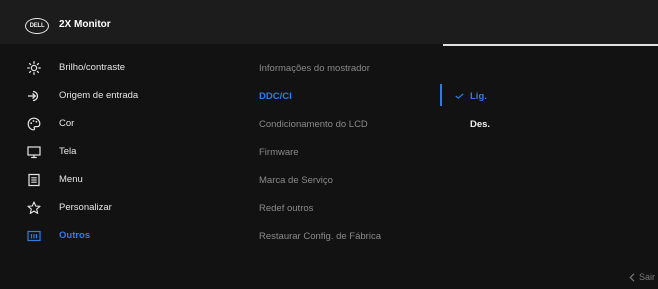 The height and width of the screenshot is (289, 658). What do you see at coordinates (296, 180) in the screenshot?
I see `submenu-service-tag: Marca de Serviço` at bounding box center [296, 180].